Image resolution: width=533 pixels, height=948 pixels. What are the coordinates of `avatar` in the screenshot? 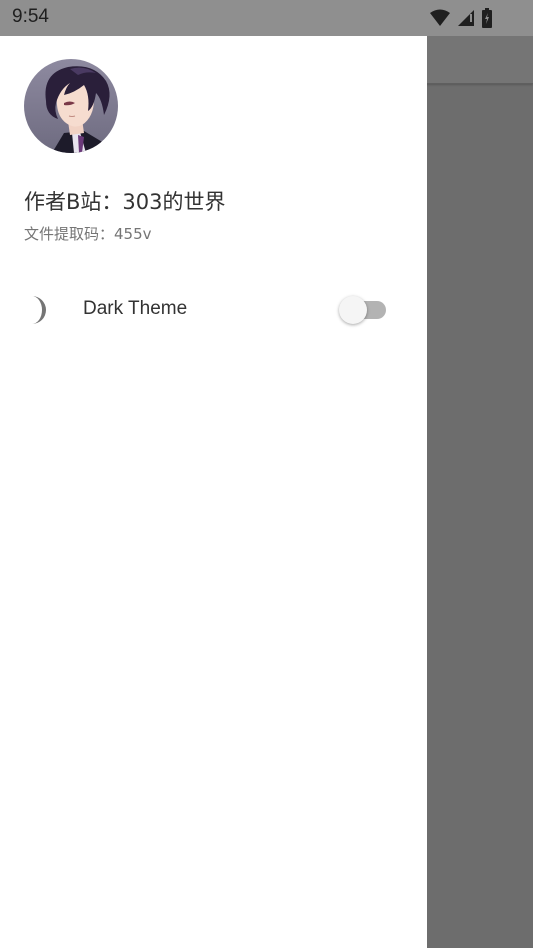 It's located at (71, 106).